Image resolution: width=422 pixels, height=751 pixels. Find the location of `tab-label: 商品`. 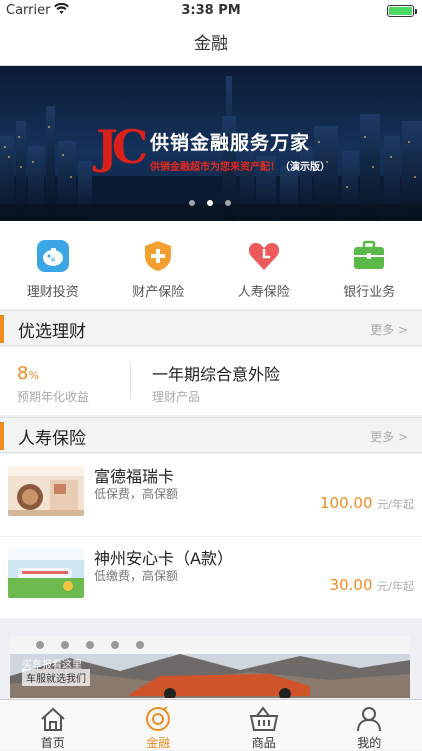

tab-label: 商品 is located at coordinates (264, 743).